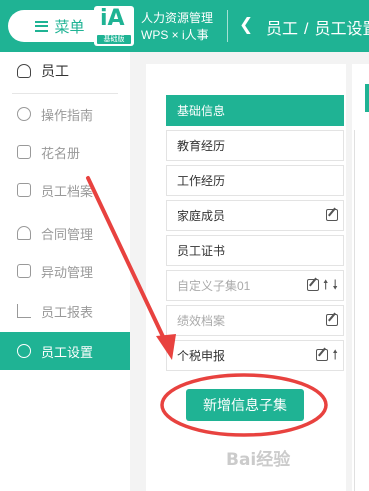  What do you see at coordinates (322, 284) in the screenshot?
I see `row-actions: 🠕 🠗` at bounding box center [322, 284].